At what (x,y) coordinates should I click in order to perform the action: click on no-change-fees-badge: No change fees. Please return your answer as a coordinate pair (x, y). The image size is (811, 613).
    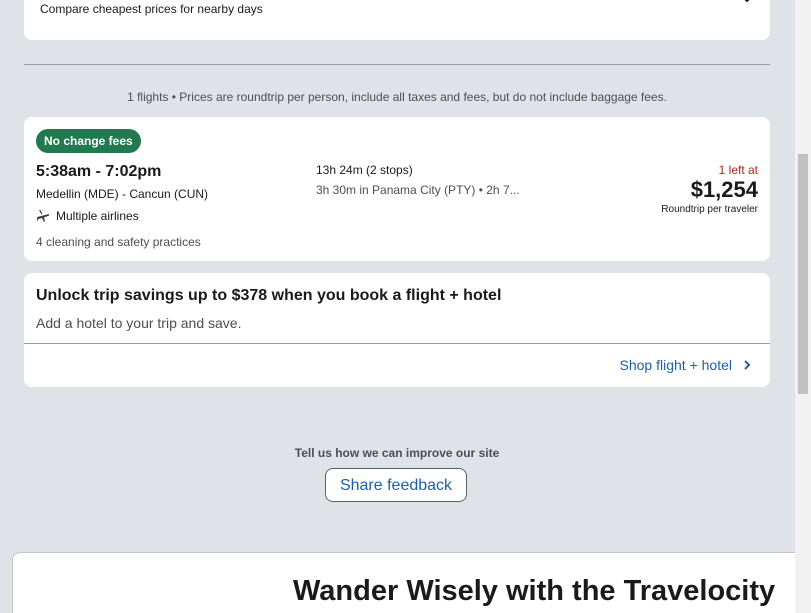
    Looking at the image, I should click on (88, 141).